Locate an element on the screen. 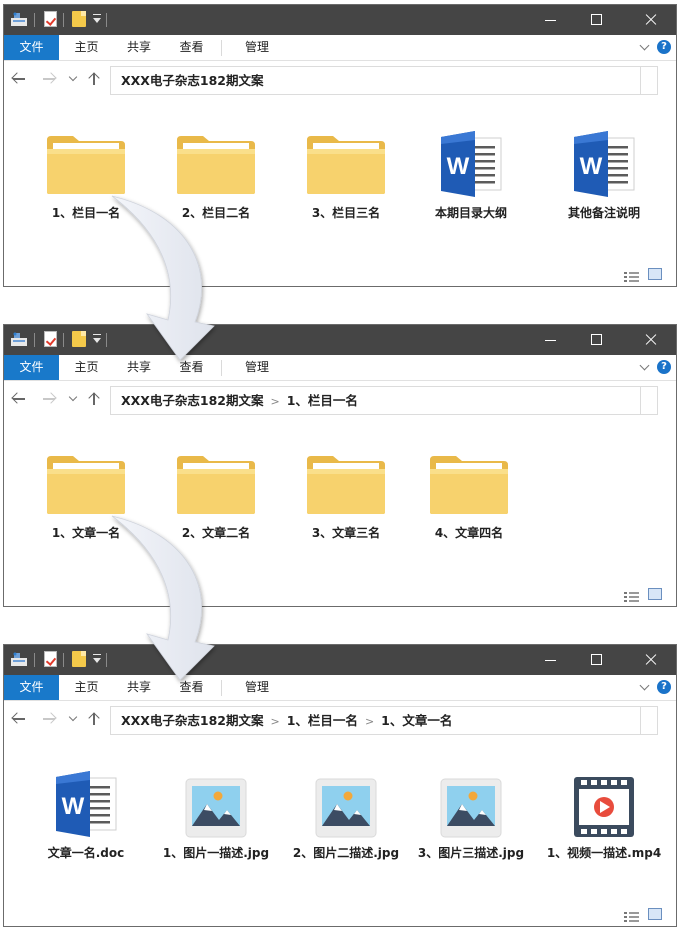 This screenshot has width=680, height=930. file-item: 1、栏目一名 is located at coordinates (86, 163).